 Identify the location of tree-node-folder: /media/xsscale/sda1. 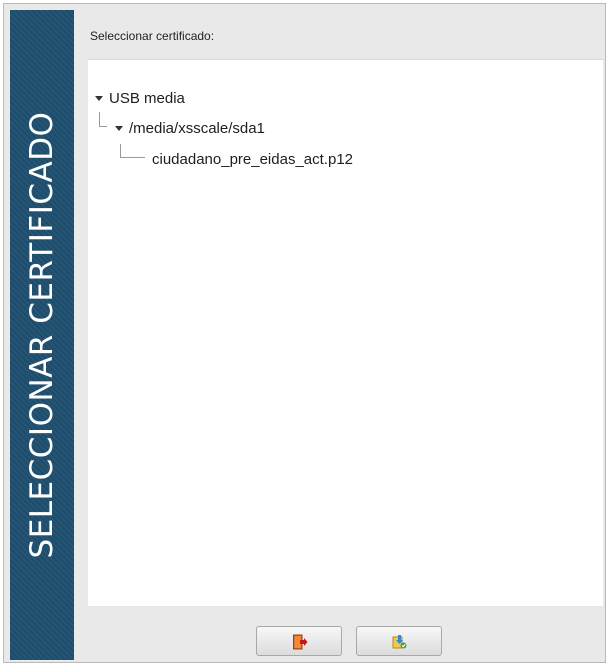
(190, 128).